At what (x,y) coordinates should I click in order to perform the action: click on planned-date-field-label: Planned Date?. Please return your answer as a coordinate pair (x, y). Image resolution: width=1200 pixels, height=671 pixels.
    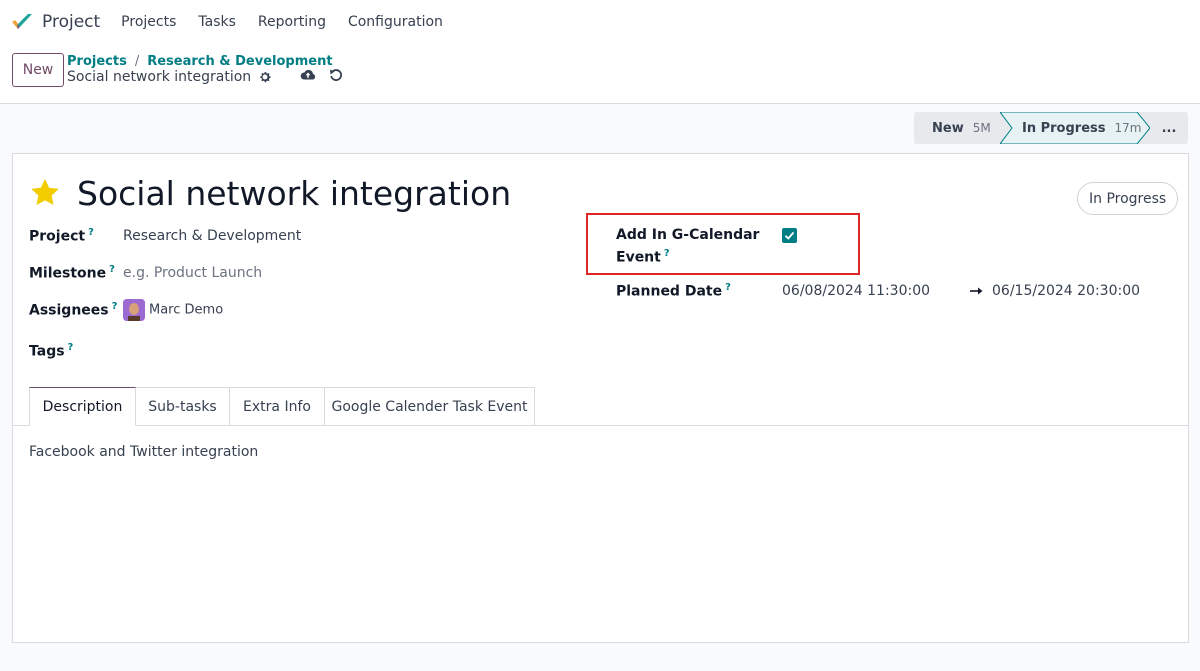
    Looking at the image, I should click on (673, 291).